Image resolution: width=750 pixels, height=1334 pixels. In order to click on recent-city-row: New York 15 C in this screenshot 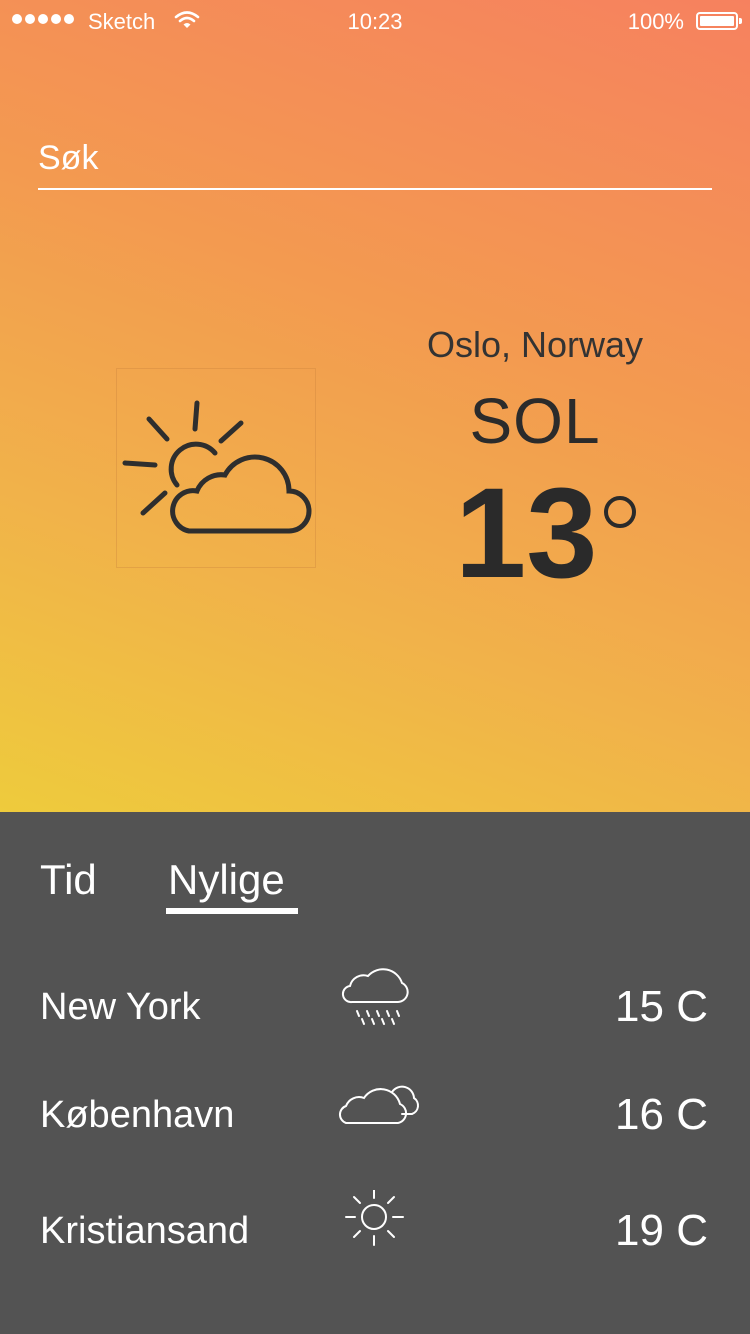, I will do `click(375, 1016)`.